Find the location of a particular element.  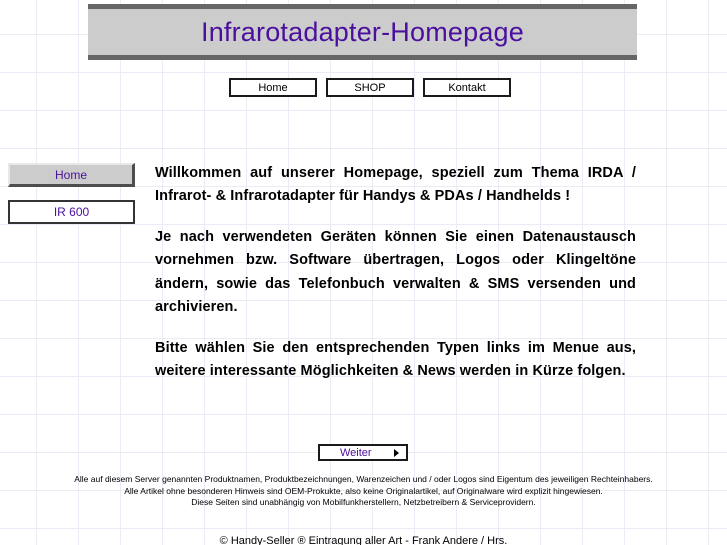

topnav-item-shop: SHOP is located at coordinates (370, 87).